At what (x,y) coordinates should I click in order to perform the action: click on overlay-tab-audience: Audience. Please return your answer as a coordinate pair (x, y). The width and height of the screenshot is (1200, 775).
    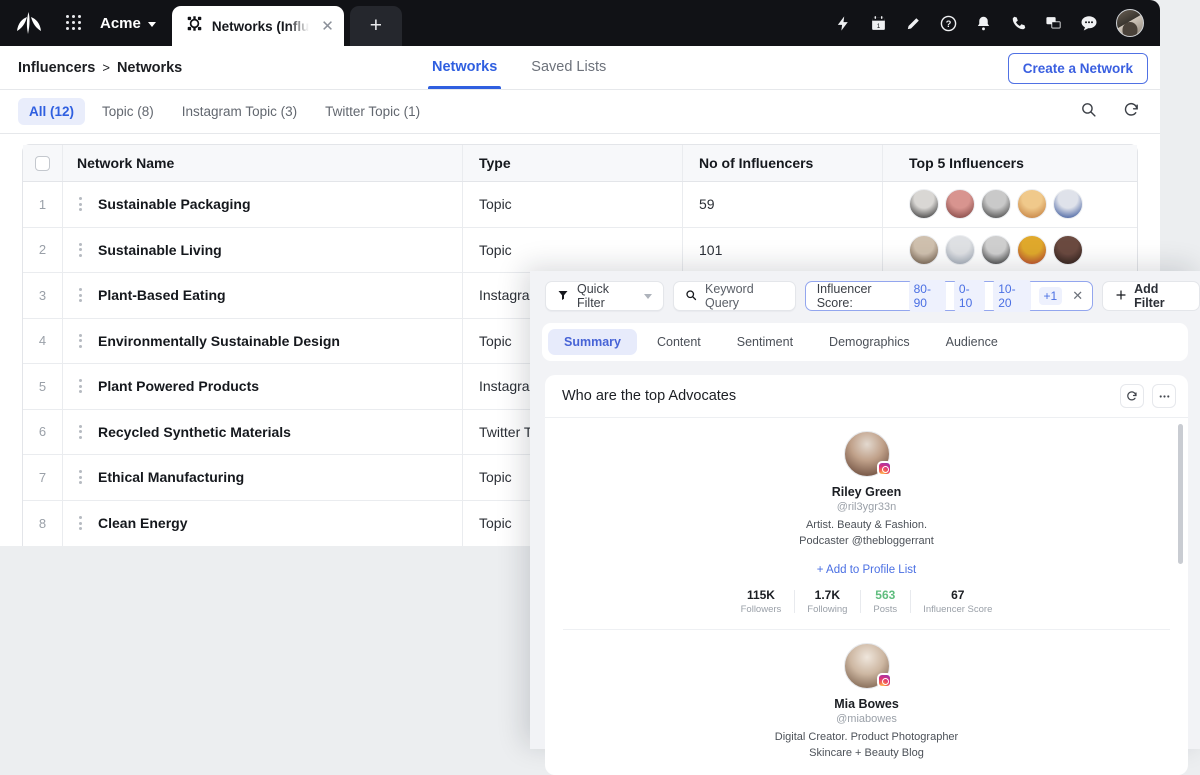
    Looking at the image, I should click on (972, 342).